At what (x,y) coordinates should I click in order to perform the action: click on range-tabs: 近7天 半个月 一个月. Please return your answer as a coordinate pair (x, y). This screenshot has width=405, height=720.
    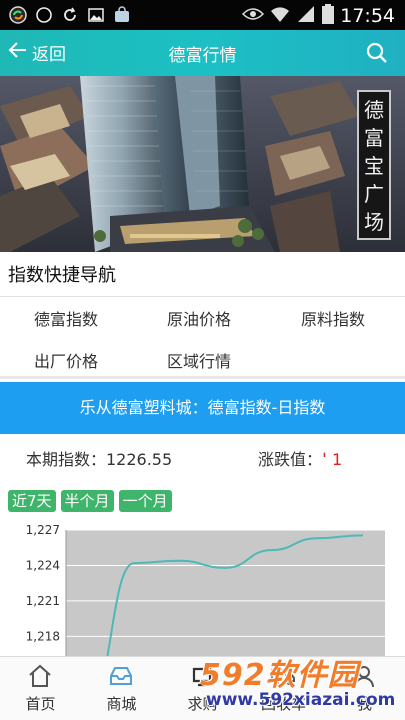
    Looking at the image, I should click on (90, 501).